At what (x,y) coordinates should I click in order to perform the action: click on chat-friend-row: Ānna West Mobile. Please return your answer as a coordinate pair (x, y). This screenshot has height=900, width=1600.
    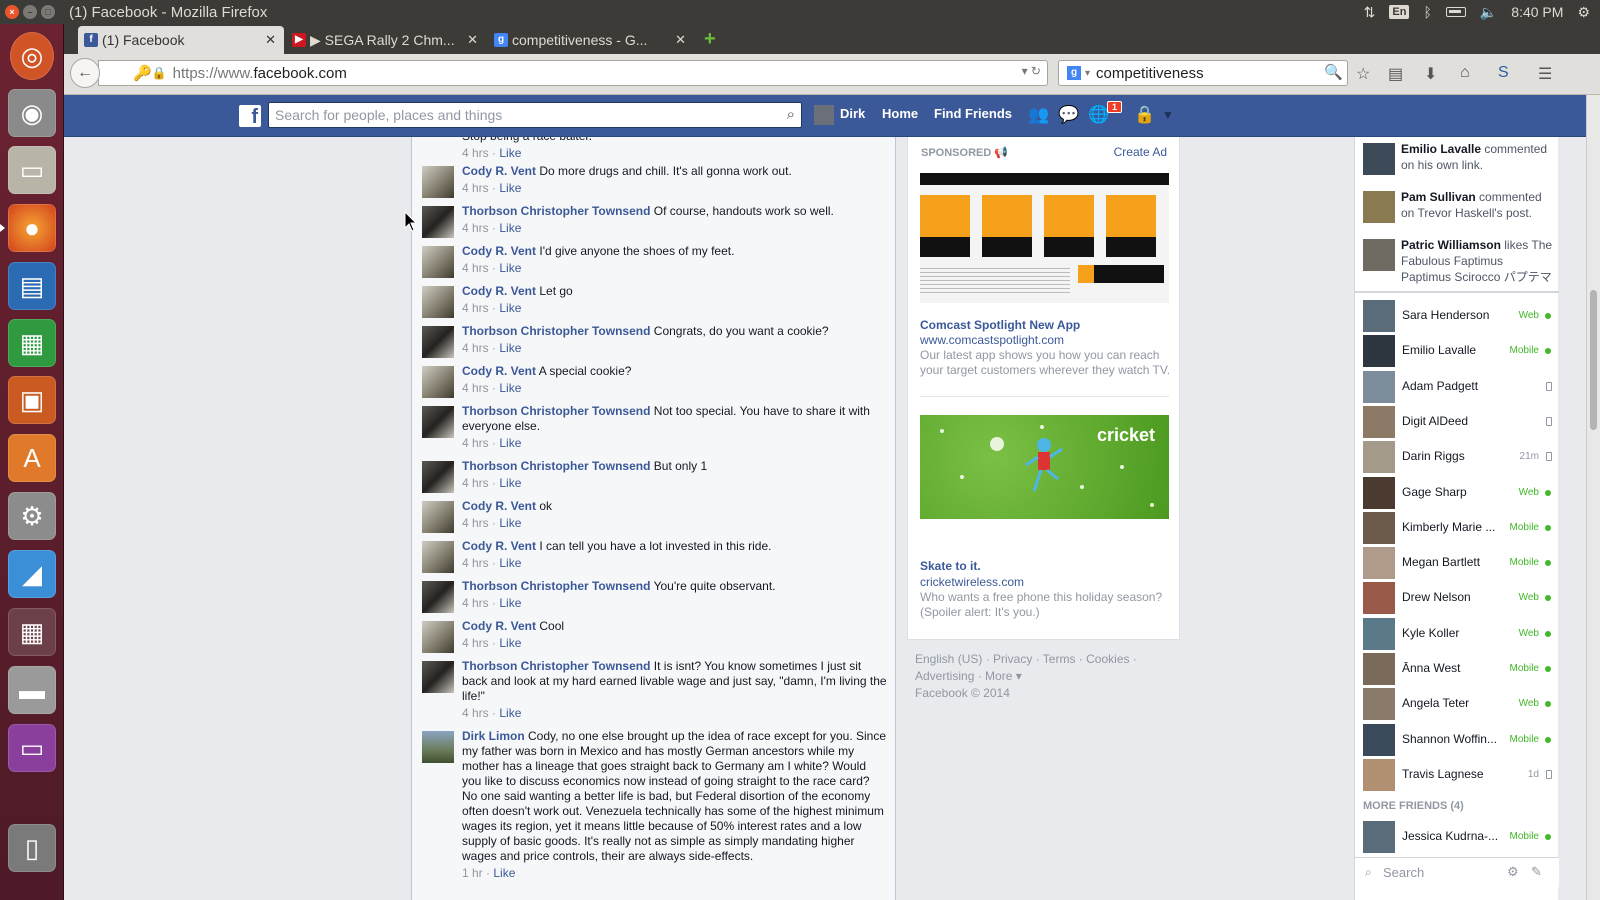
    Looking at the image, I should click on (1458, 670).